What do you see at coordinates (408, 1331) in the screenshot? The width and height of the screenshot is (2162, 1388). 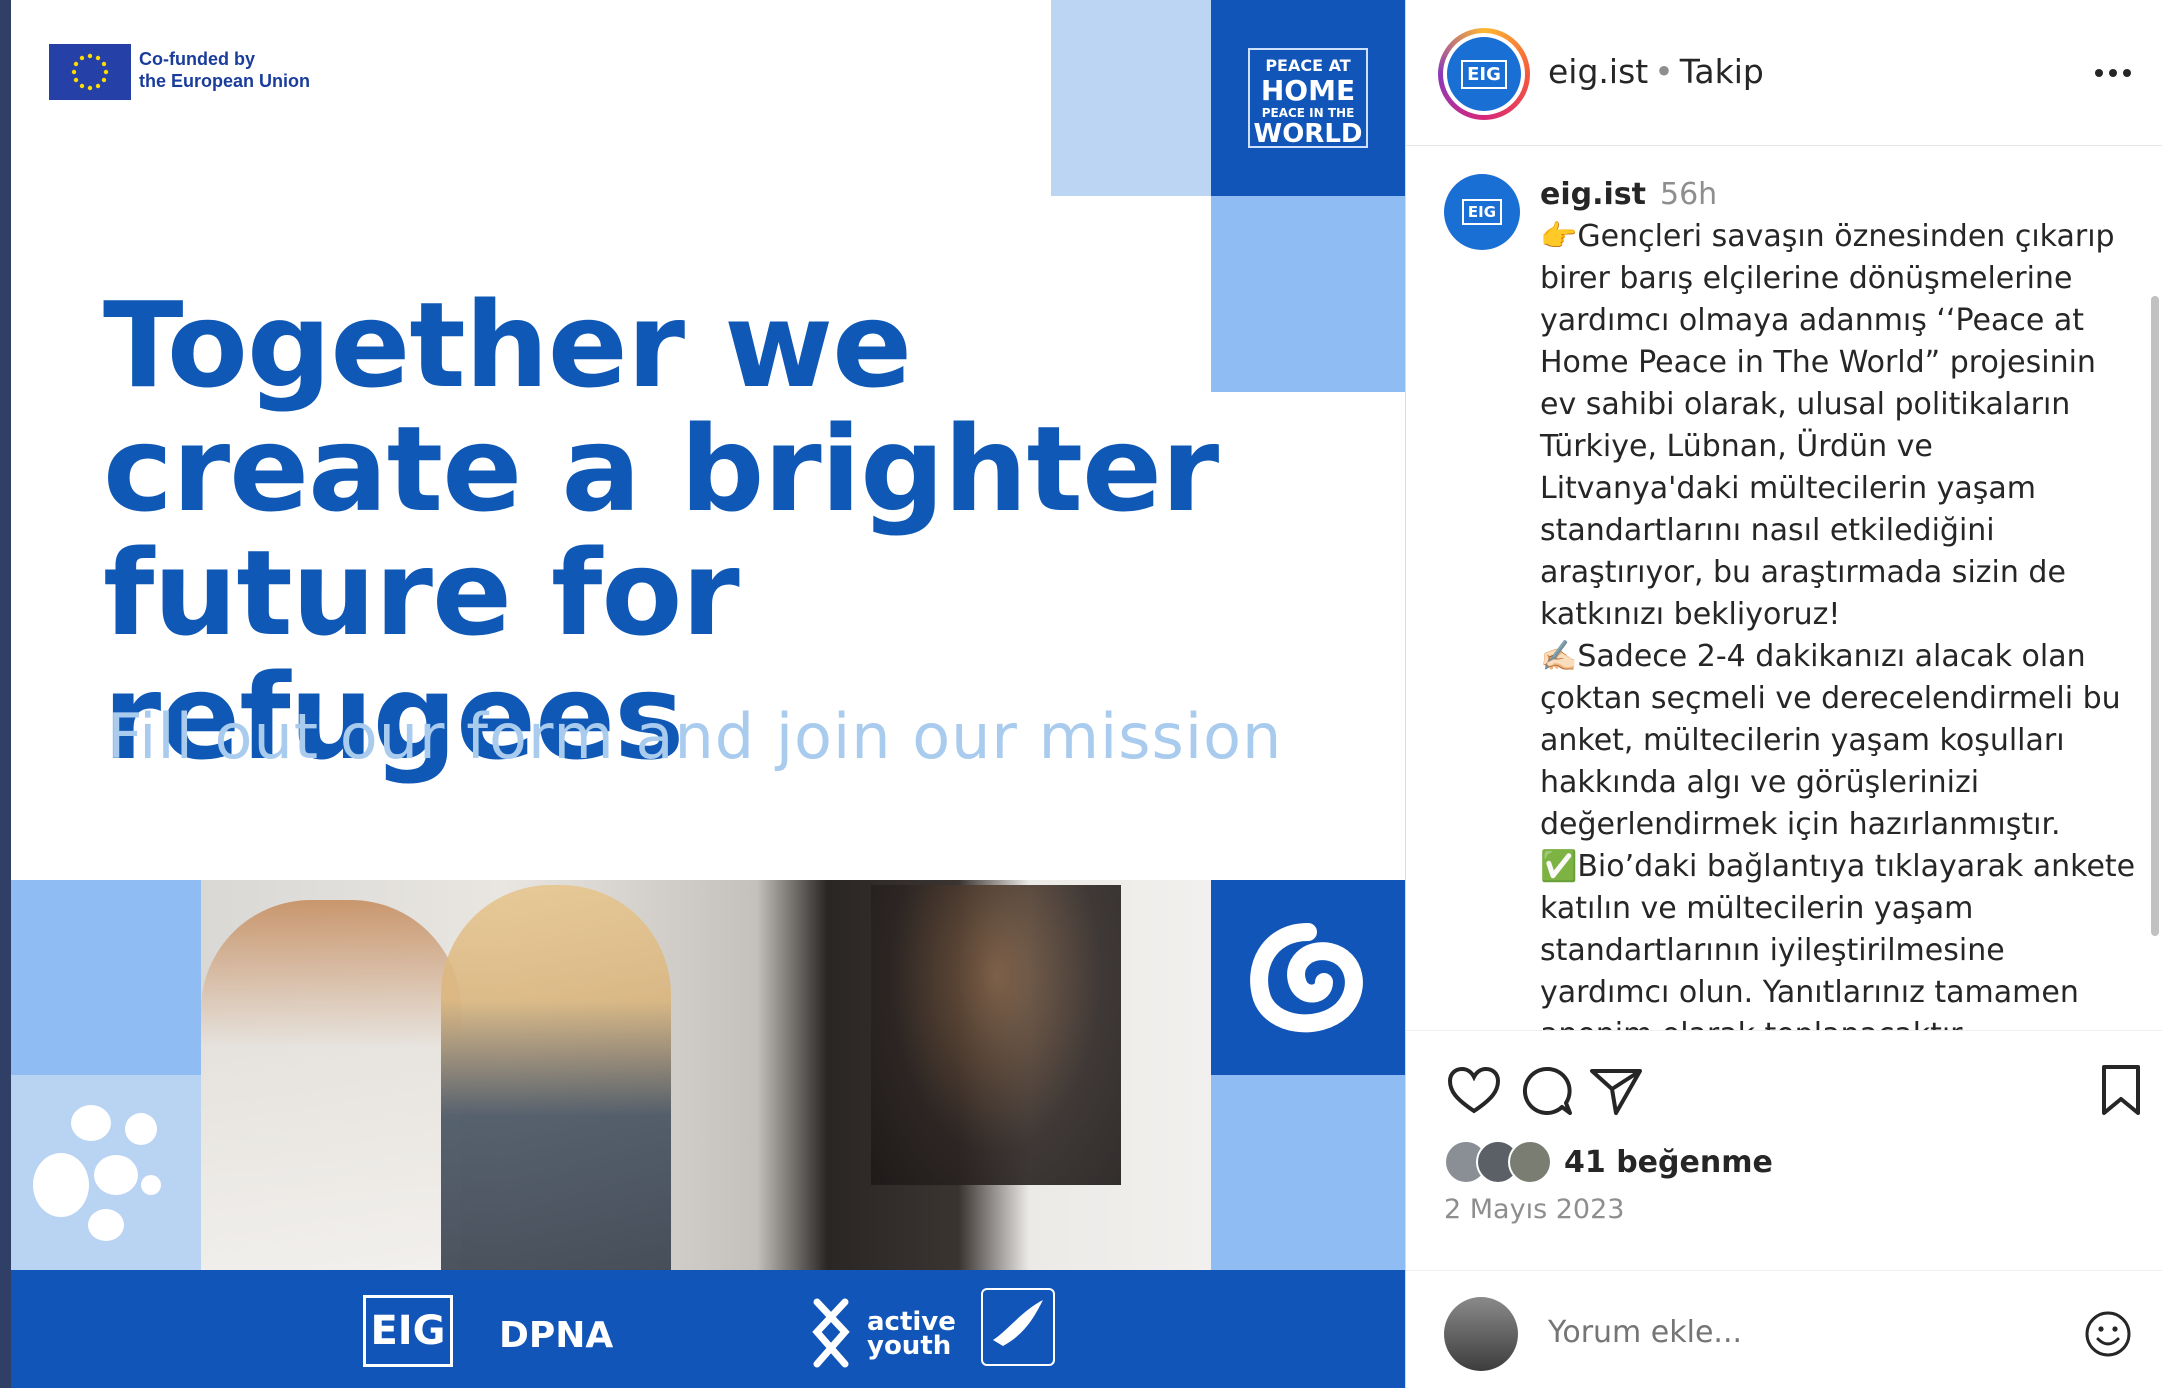 I see `eig-partner-logo: EIG` at bounding box center [408, 1331].